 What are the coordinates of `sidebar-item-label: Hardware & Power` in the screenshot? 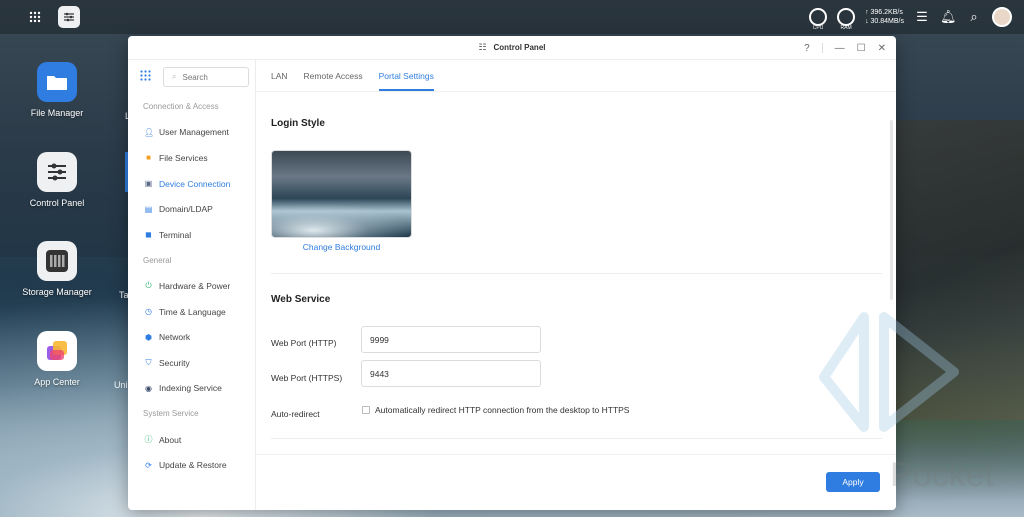 It's located at (195, 285).